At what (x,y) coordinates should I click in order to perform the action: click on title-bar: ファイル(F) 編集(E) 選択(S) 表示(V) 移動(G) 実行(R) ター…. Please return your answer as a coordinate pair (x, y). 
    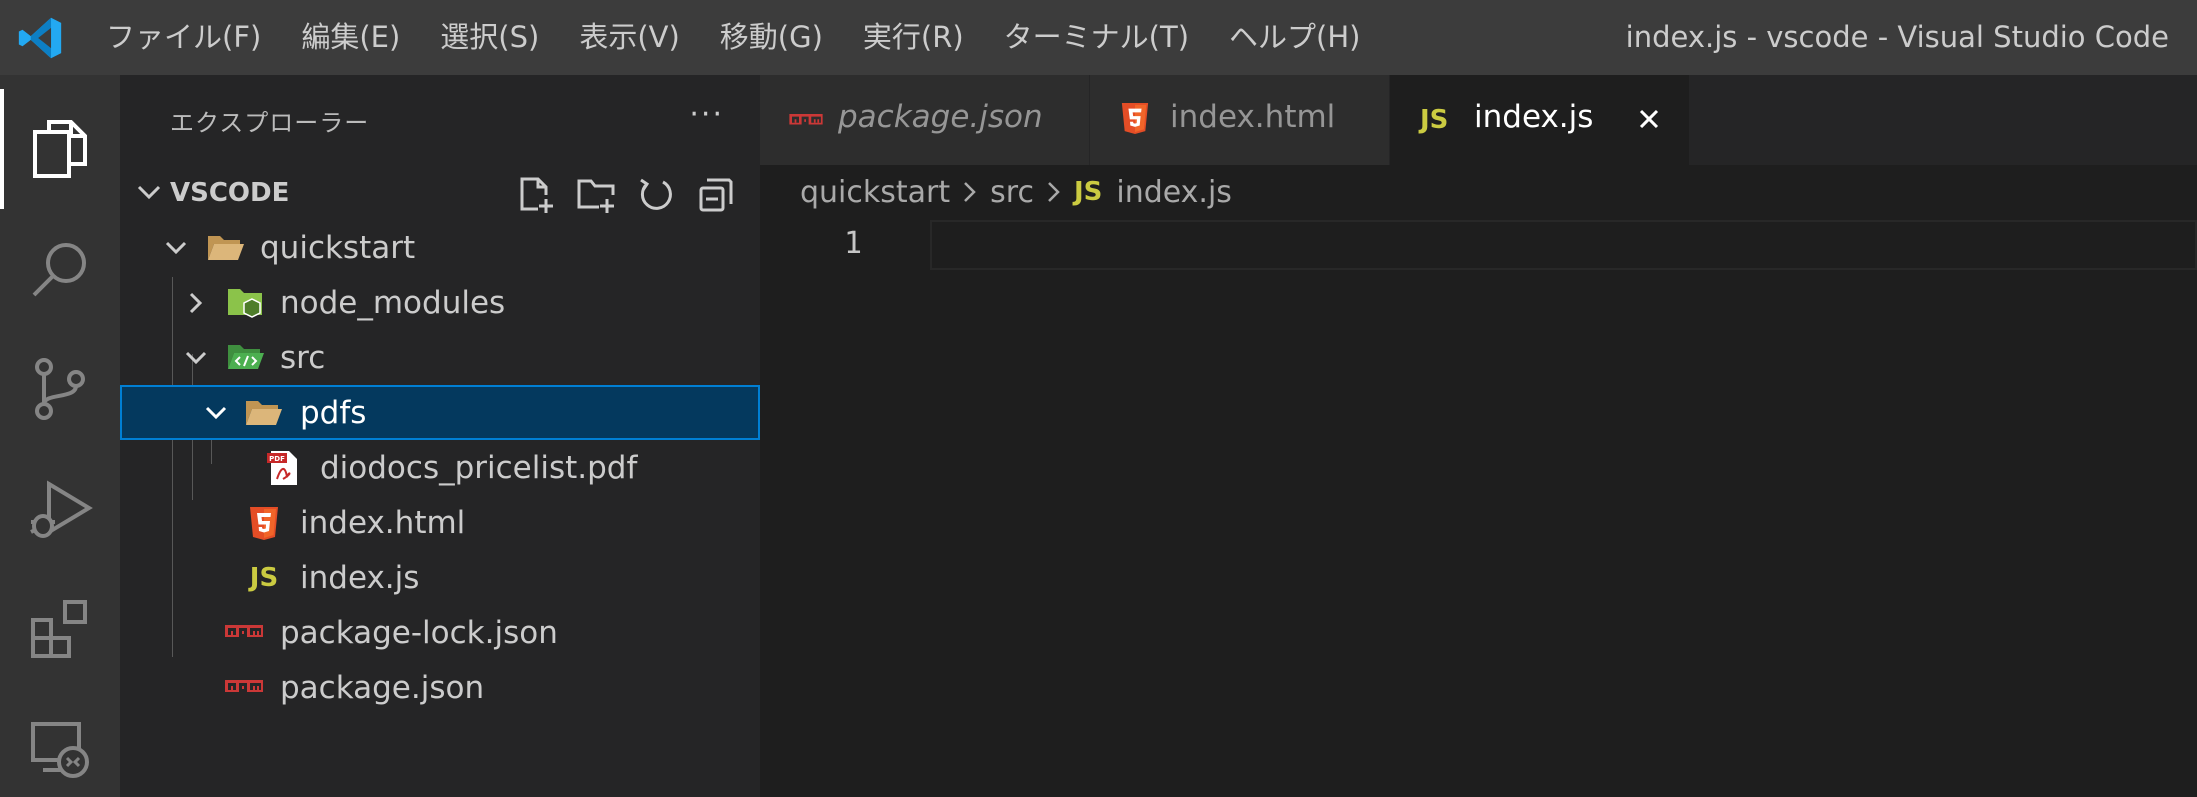
    Looking at the image, I should click on (1098, 37).